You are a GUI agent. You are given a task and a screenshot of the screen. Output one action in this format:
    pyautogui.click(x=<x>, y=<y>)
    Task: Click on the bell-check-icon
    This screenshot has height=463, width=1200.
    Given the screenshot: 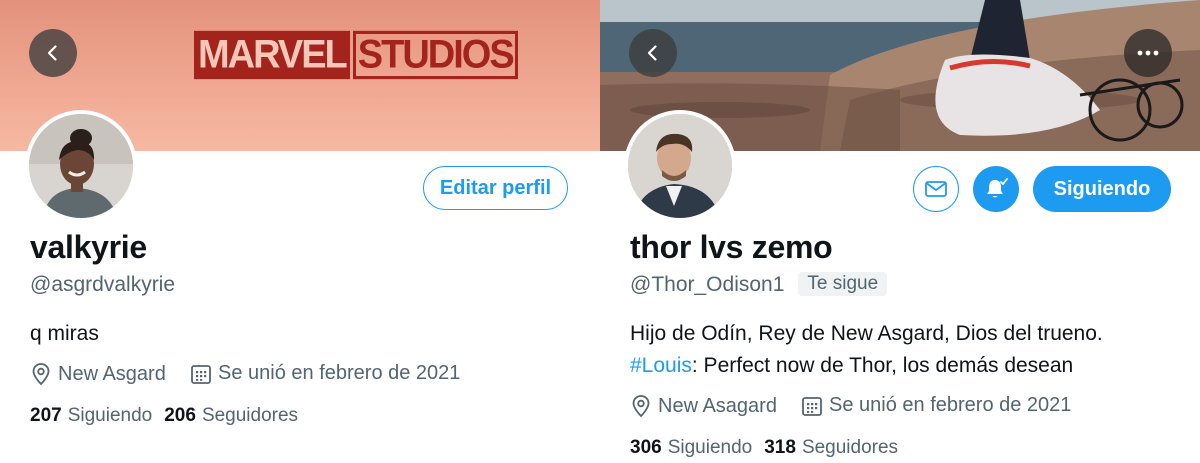 What is the action you would take?
    pyautogui.click(x=997, y=188)
    